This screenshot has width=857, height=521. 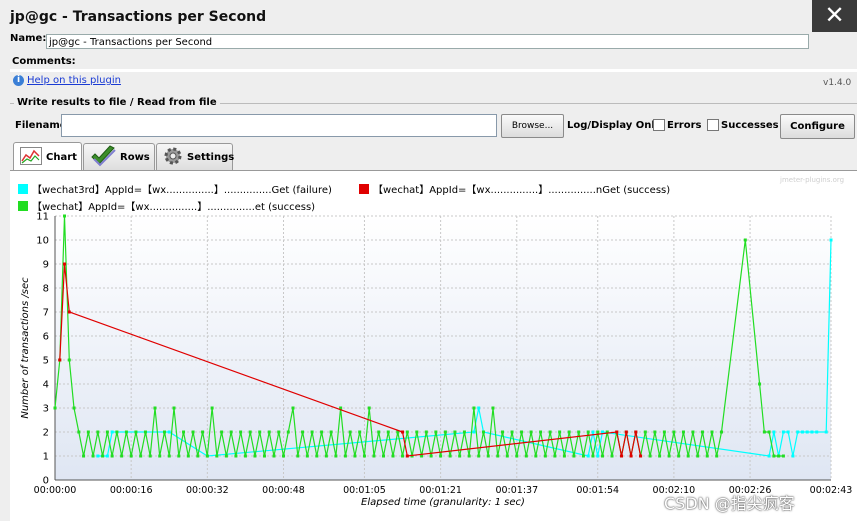 I want to click on comments-label: Comments:, so click(x=44, y=61).